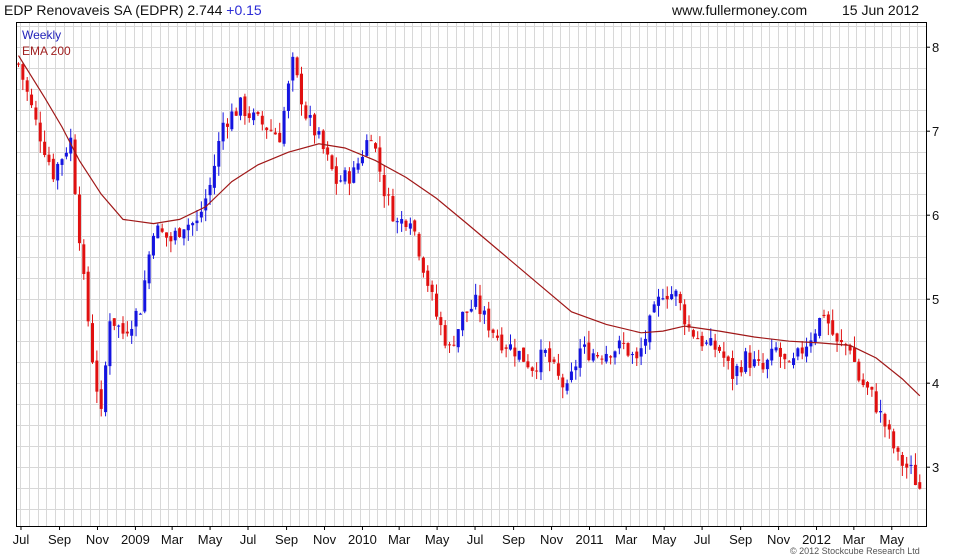 Image resolution: width=980 pixels, height=560 pixels. I want to click on y-tick-label: 3, so click(935, 467).